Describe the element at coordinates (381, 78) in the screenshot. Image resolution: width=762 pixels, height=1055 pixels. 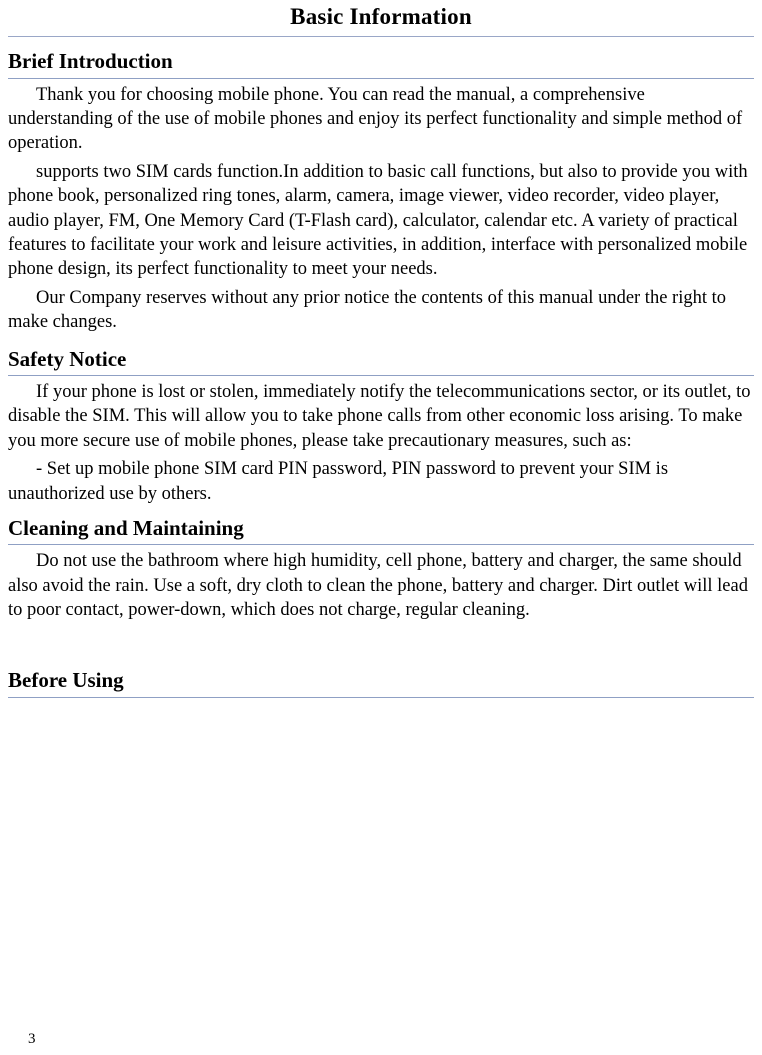
I see `section-divider-brief-introduction` at that location.